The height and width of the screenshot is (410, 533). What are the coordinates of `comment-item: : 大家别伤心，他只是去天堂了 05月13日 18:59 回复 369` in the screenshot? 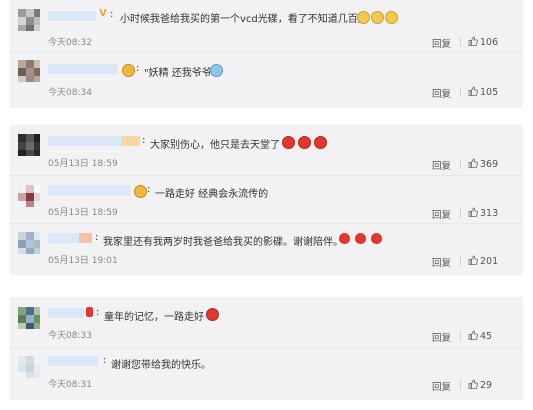 It's located at (266, 152).